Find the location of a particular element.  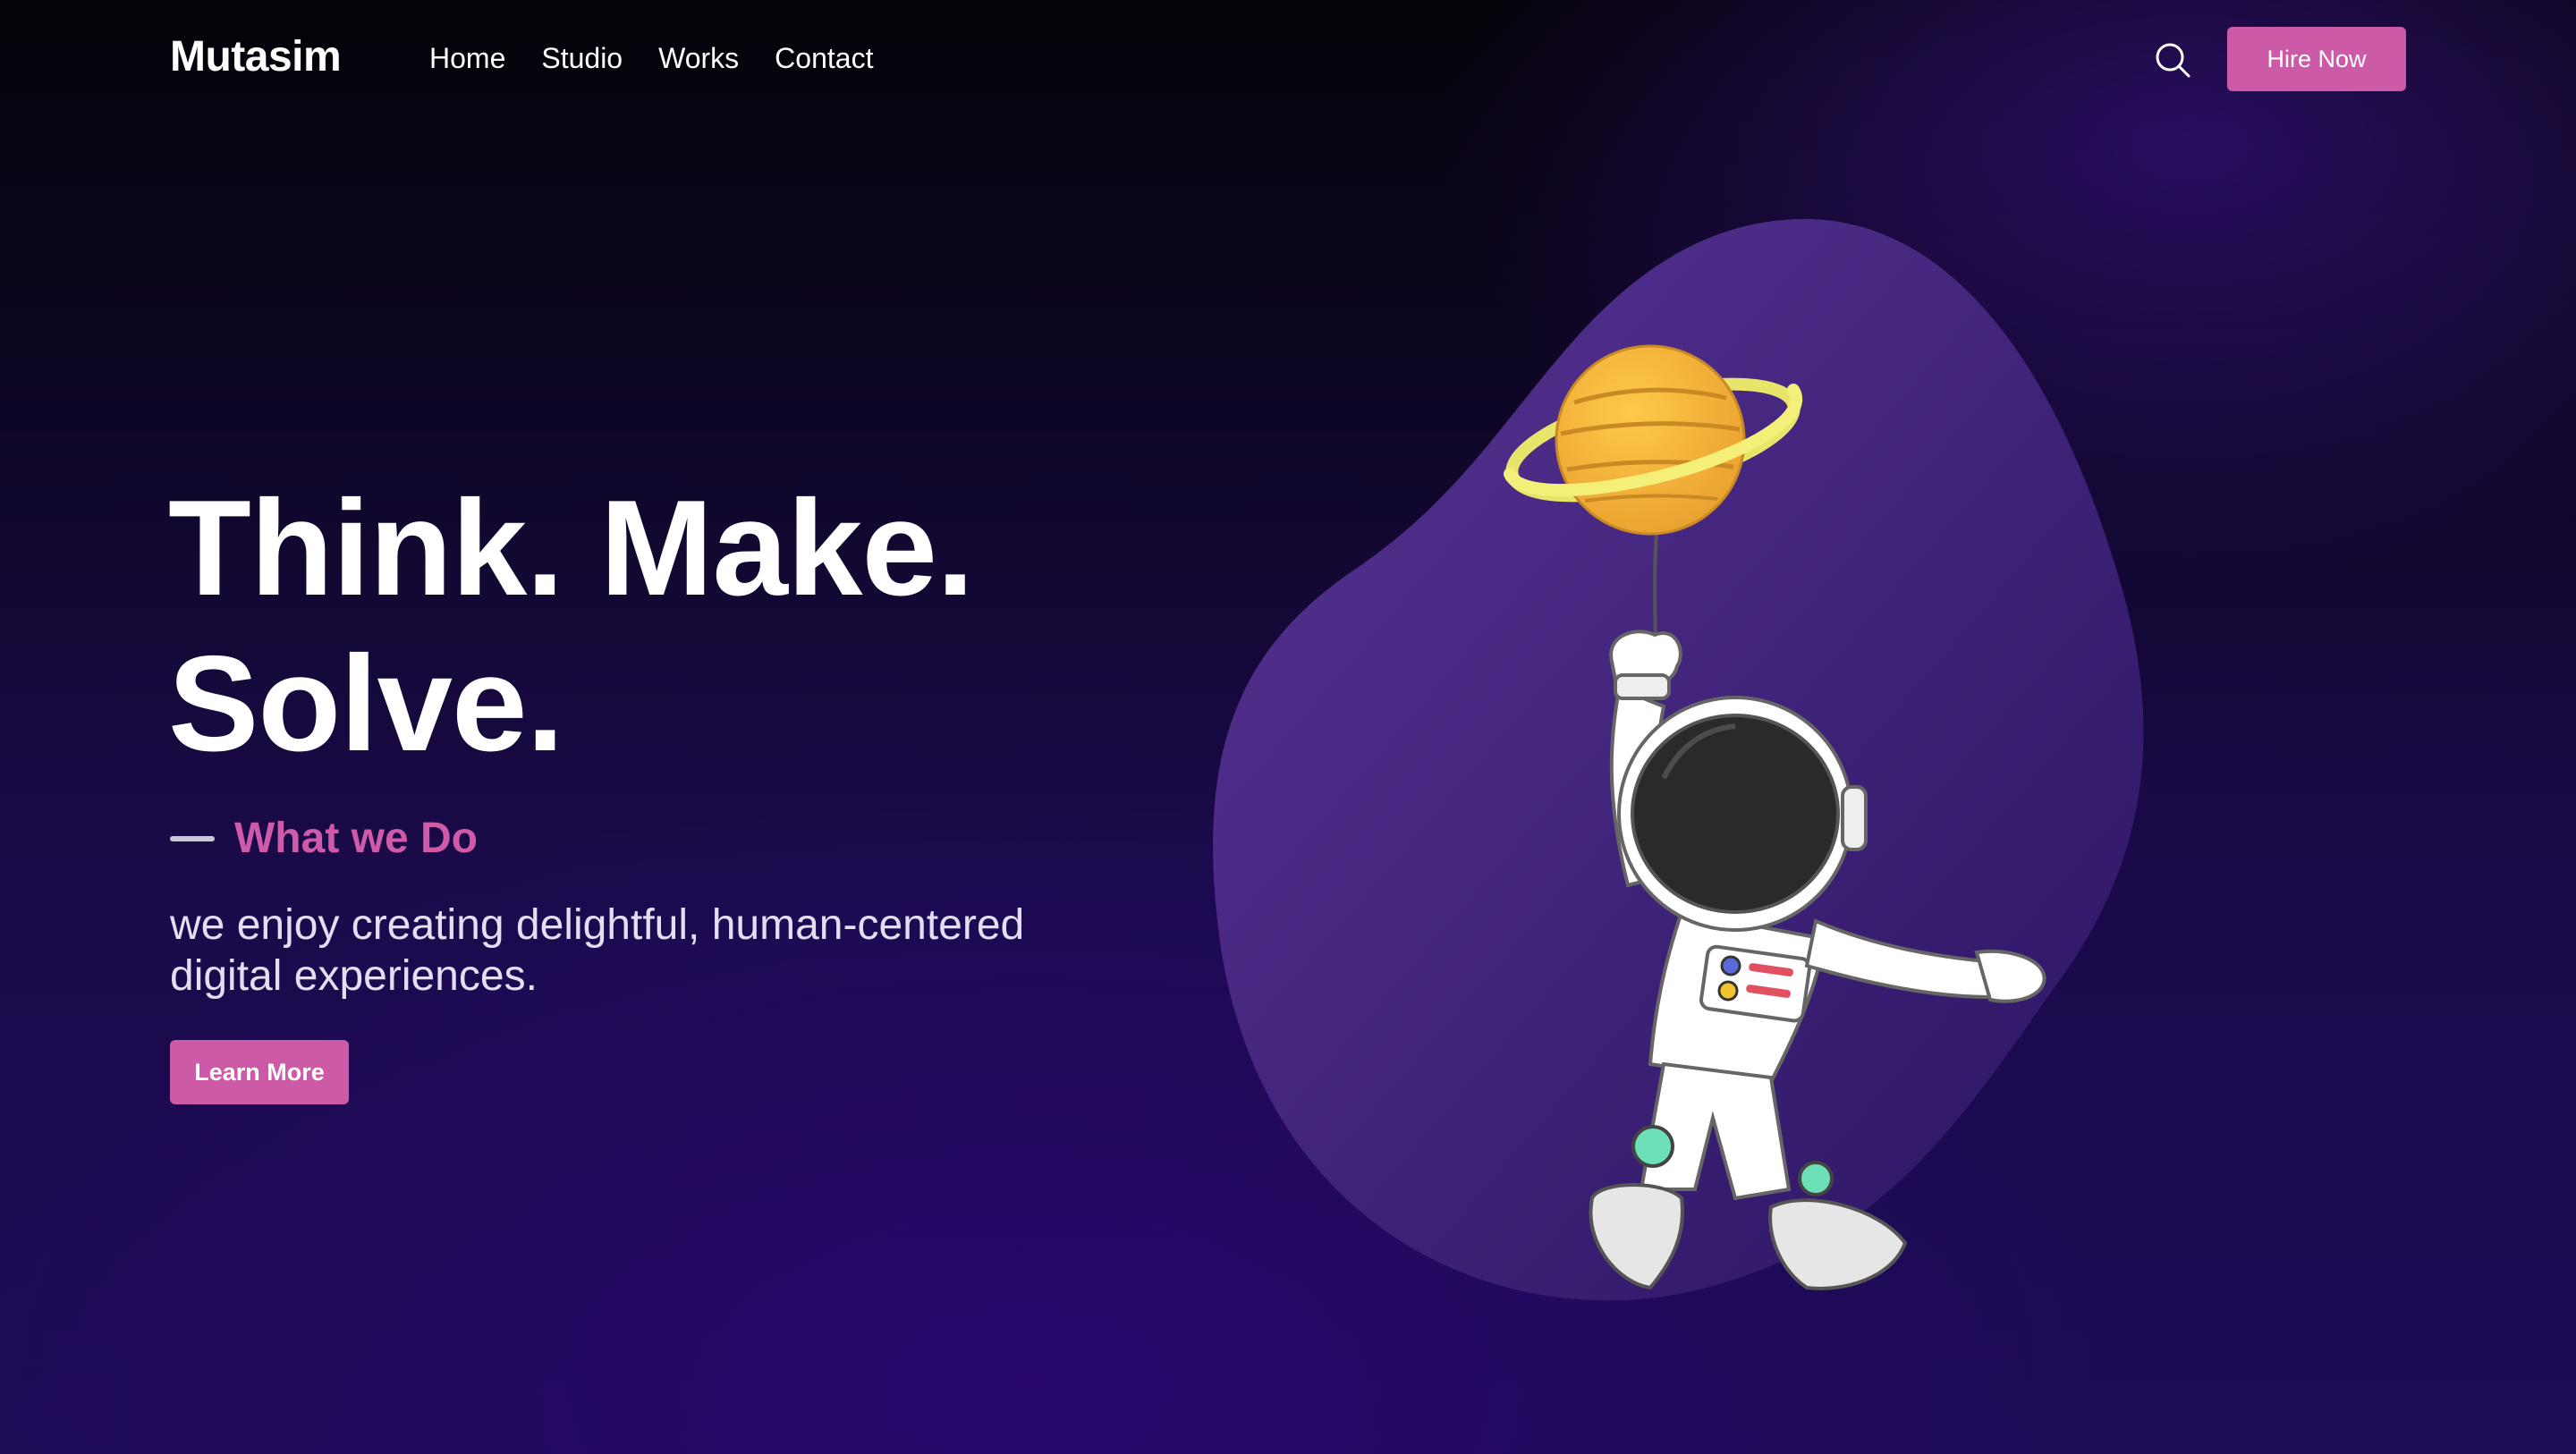

hire-now-button: Hire Now is located at coordinates (2316, 59).